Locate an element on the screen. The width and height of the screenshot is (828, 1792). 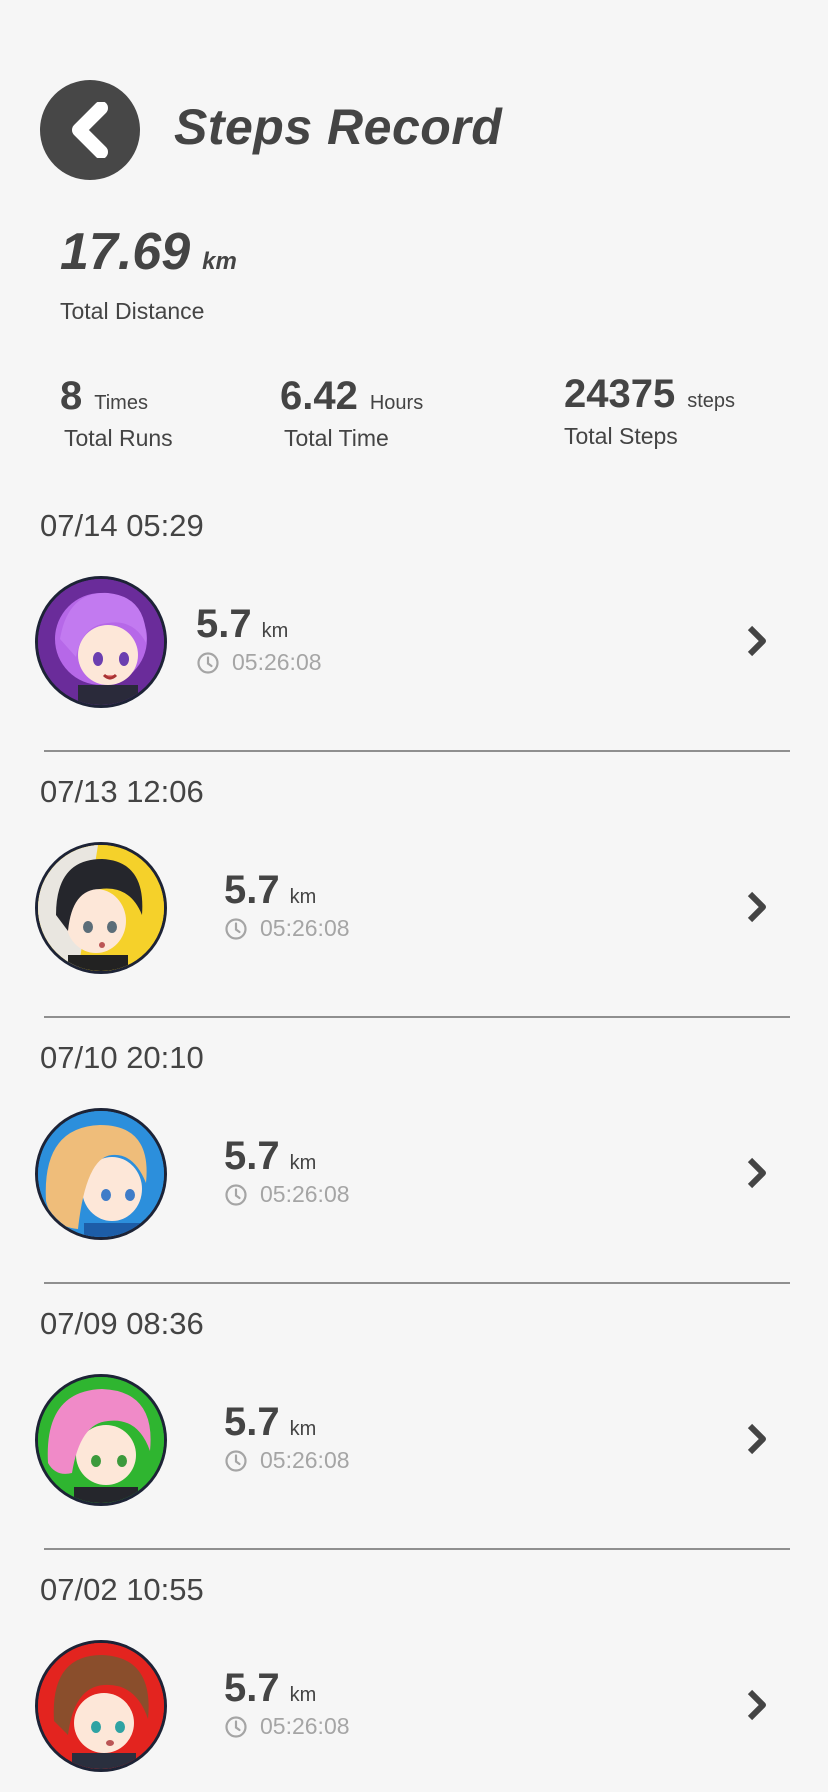
total-time-label: Total Time is located at coordinates (336, 438).